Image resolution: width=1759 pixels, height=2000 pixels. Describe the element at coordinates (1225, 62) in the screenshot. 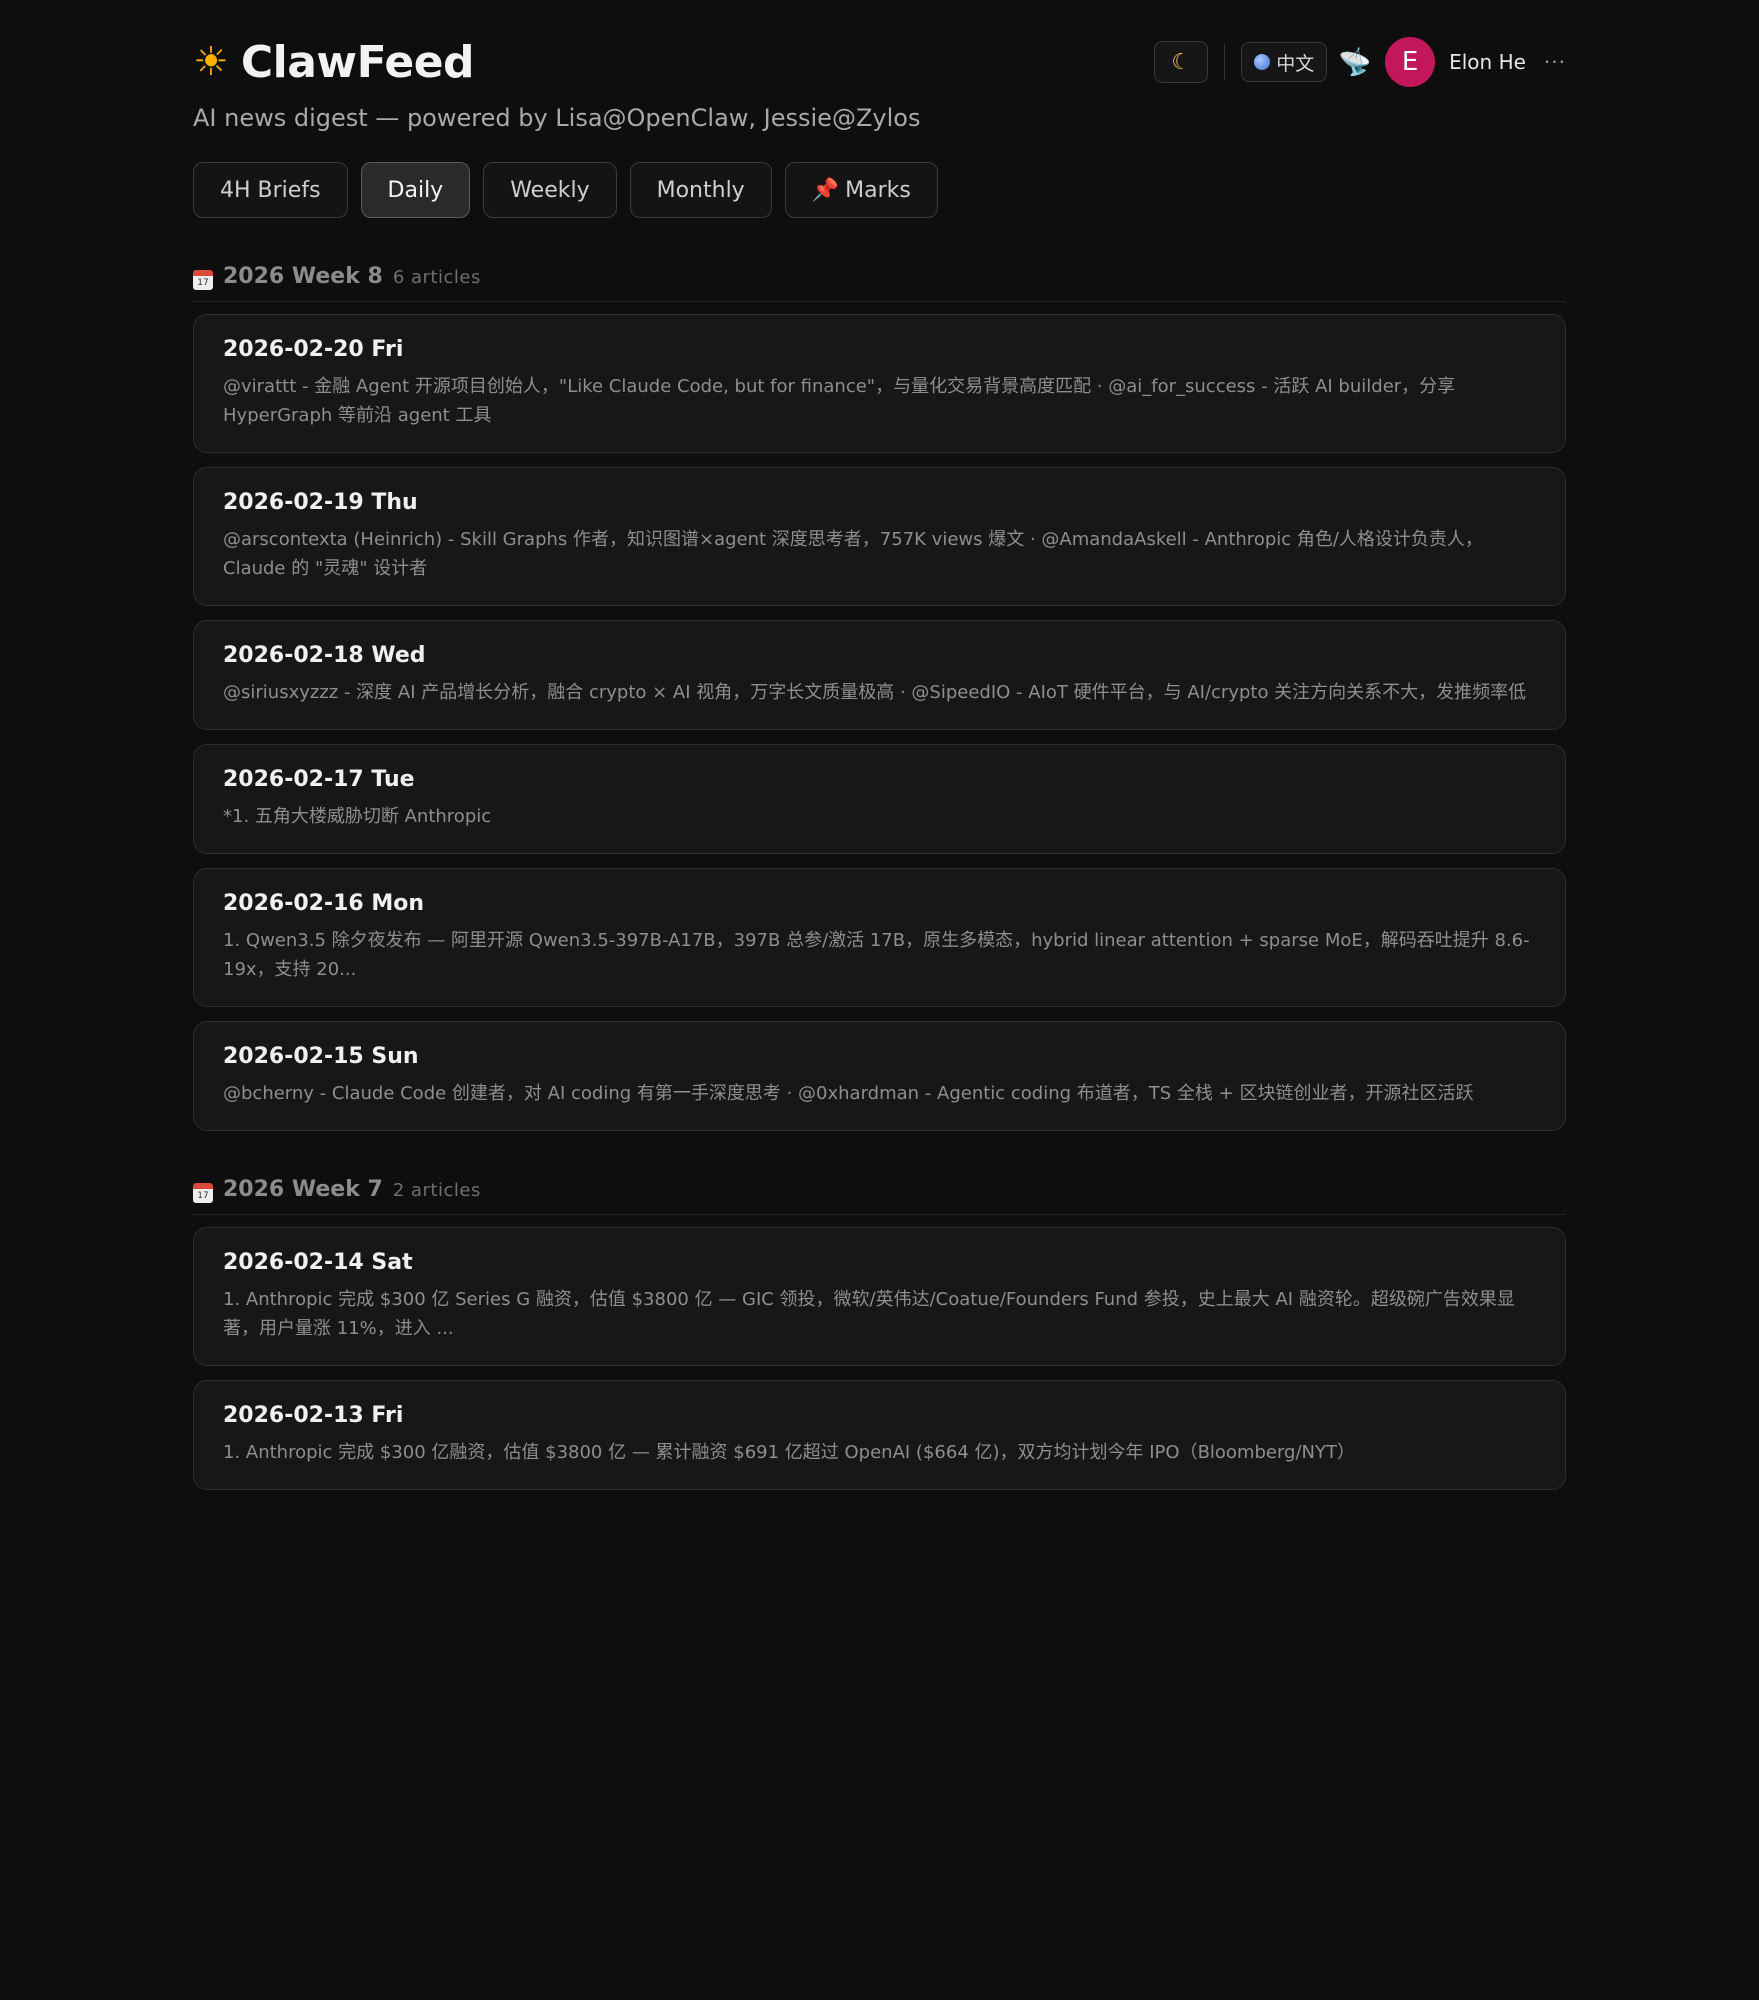

I see `divider` at that location.